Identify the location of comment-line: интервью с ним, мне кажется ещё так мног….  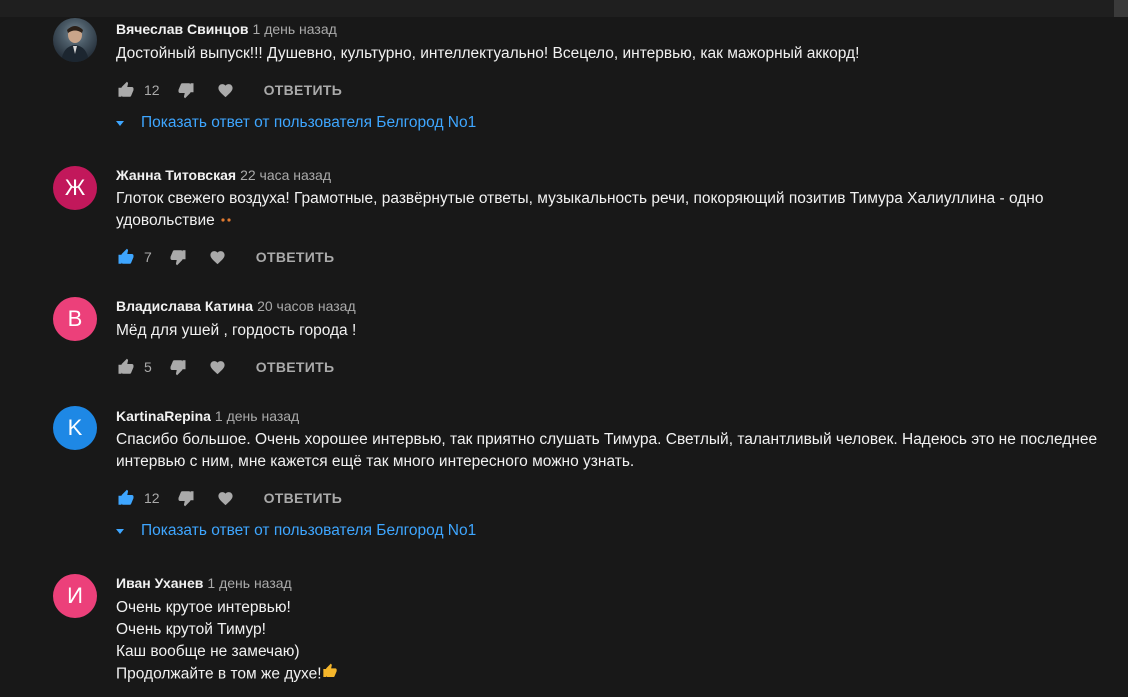
(375, 461).